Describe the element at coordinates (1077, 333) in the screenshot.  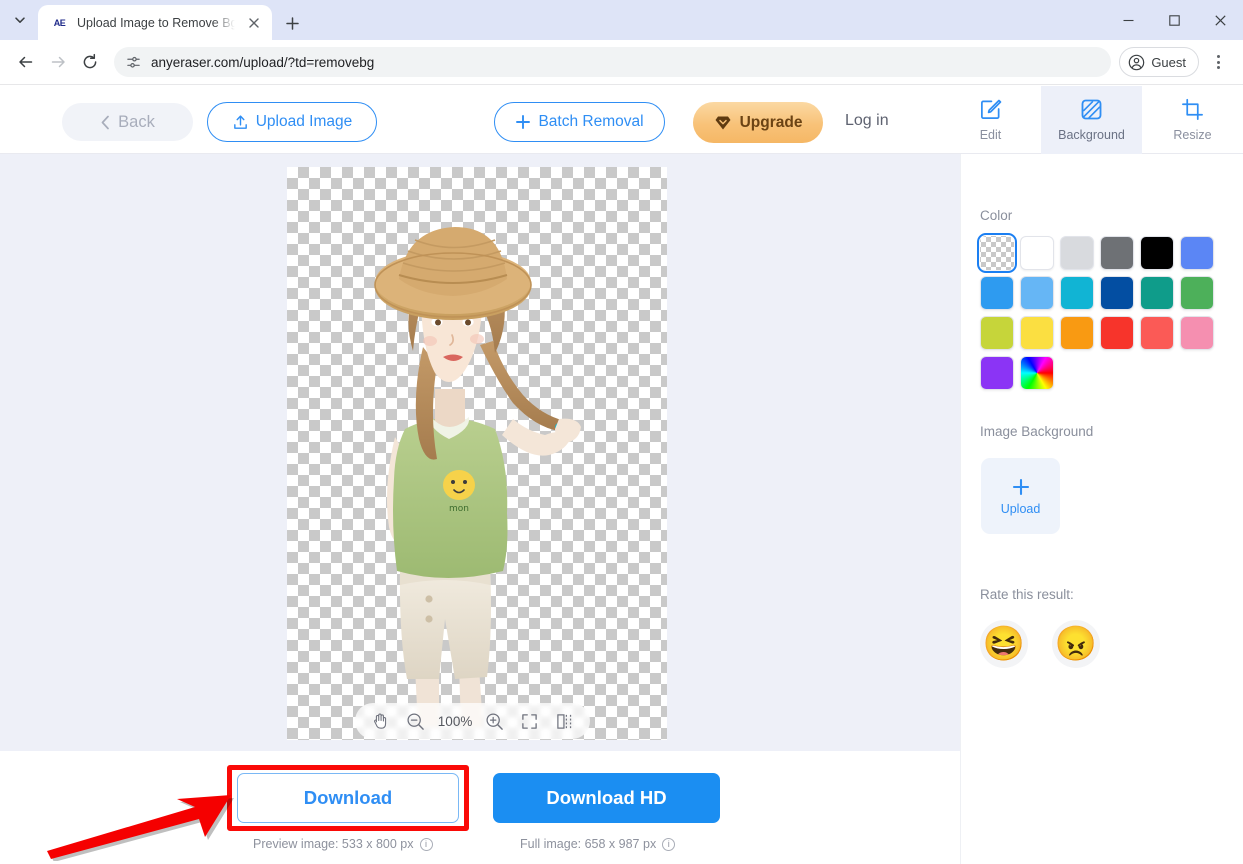
I see `swatch-orange` at that location.